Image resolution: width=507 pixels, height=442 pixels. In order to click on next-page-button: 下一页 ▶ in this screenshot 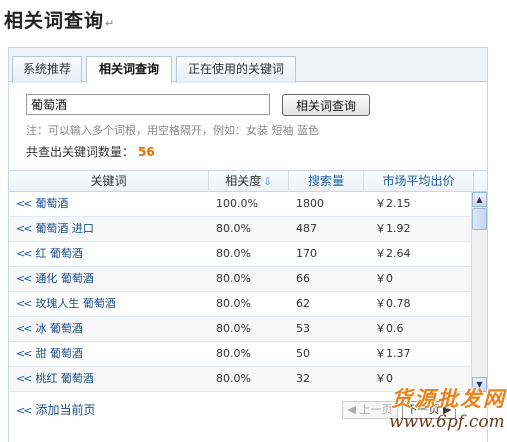, I will do `click(429, 410)`.